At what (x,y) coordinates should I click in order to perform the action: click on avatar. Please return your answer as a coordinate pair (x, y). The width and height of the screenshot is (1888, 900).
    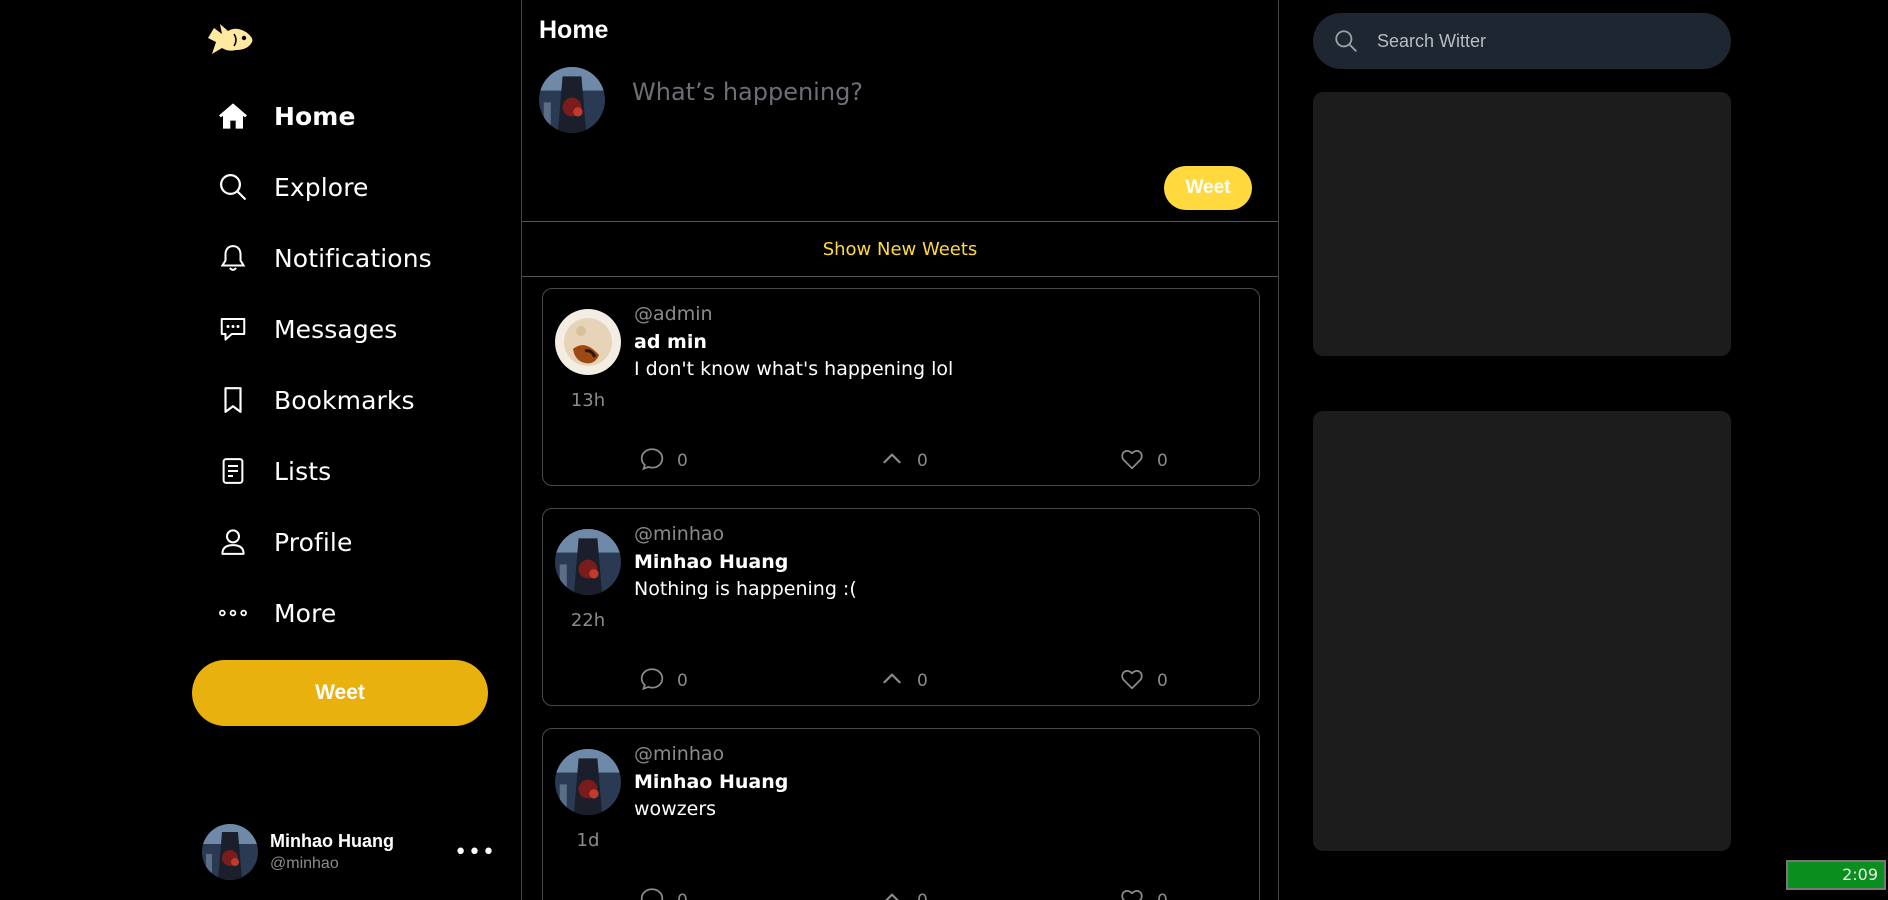
    Looking at the image, I should click on (230, 852).